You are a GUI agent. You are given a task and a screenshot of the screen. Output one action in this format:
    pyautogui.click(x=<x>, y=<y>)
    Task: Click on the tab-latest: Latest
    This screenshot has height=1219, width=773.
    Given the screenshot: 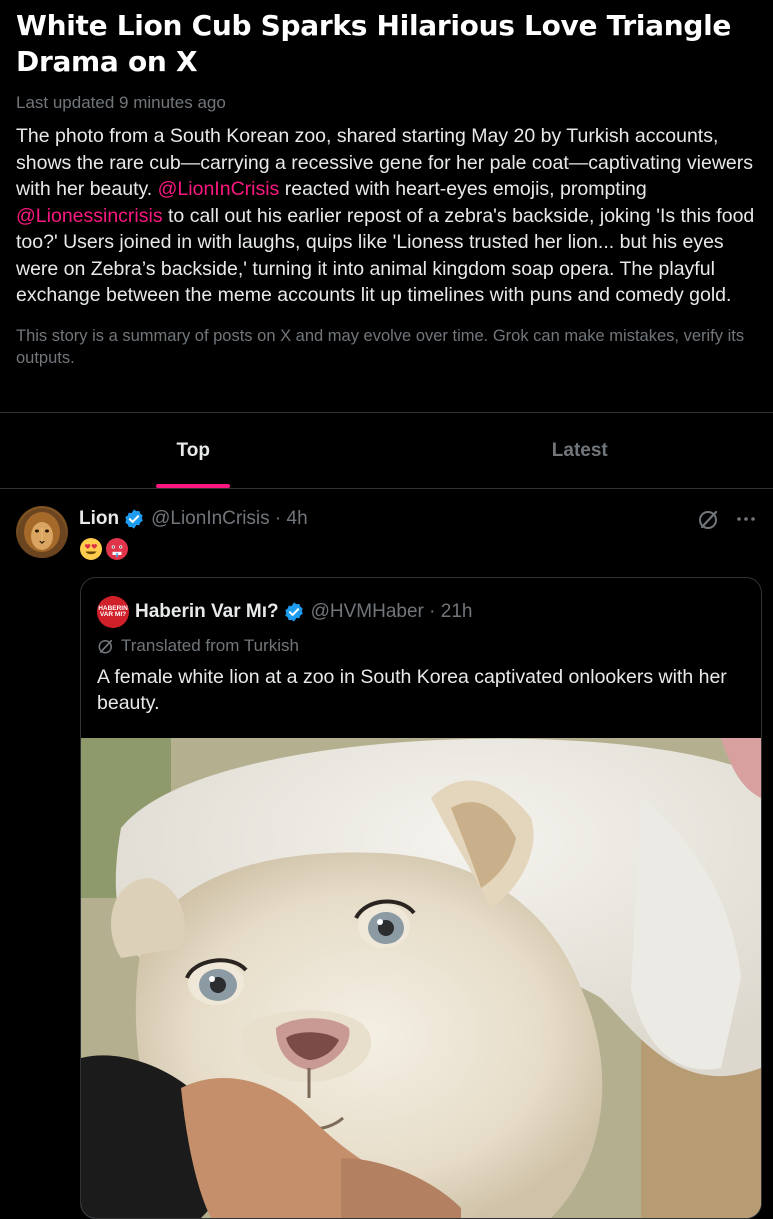 What is the action you would take?
    pyautogui.click(x=580, y=450)
    